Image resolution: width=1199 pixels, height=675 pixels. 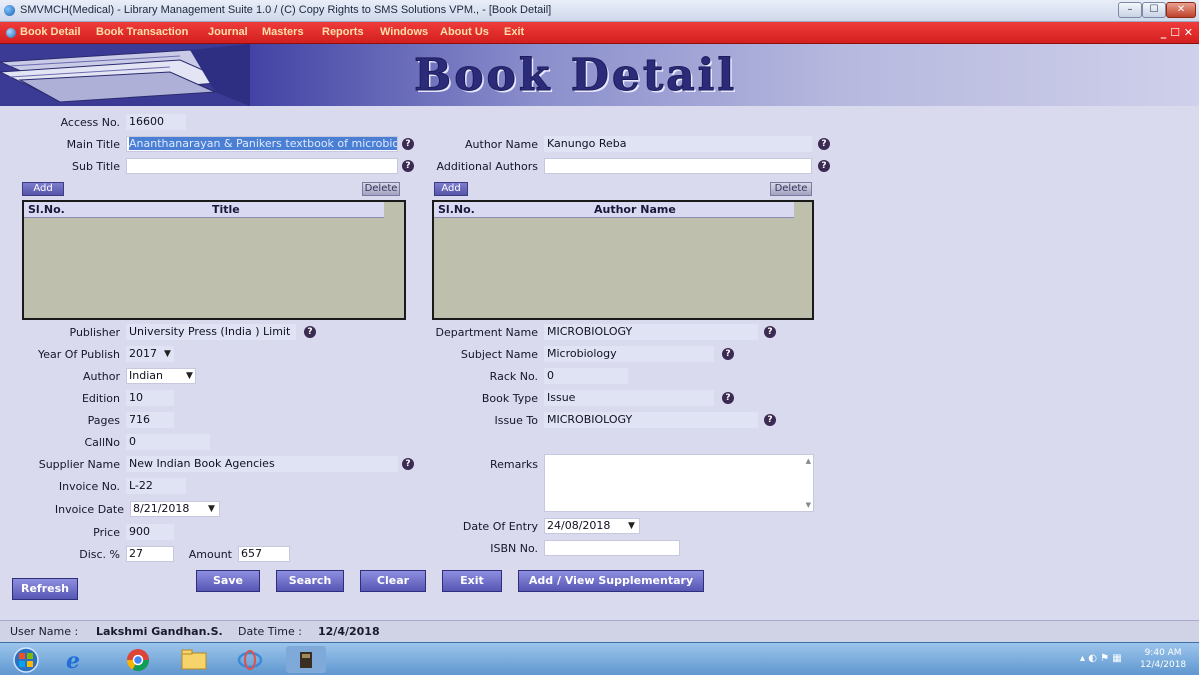 I want to click on department-name-field: MICROBIOLOGY, so click(x=651, y=332).